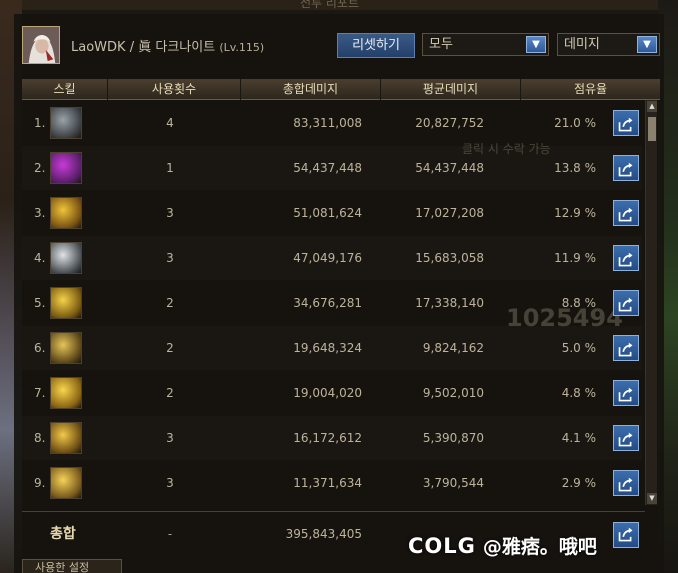  I want to click on totals-label: 총합, so click(63, 534).